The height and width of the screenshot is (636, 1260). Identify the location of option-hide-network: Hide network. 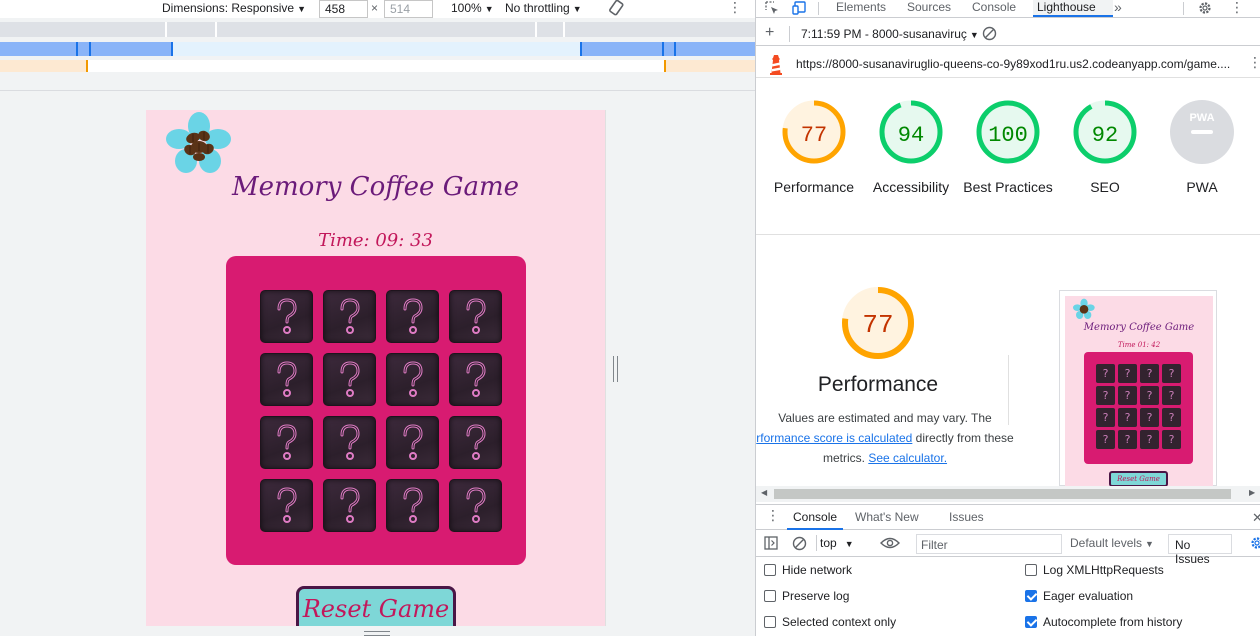
(808, 570).